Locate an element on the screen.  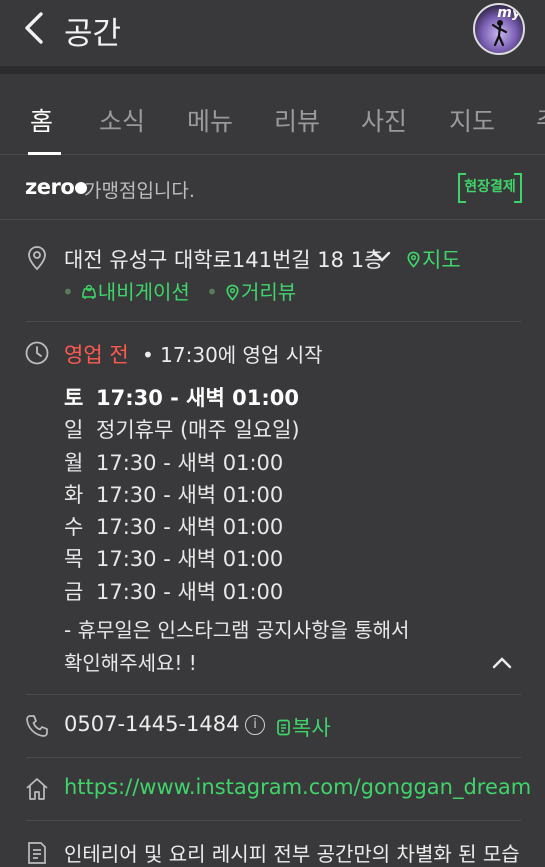
chevron-down-icon is located at coordinates (382, 257).